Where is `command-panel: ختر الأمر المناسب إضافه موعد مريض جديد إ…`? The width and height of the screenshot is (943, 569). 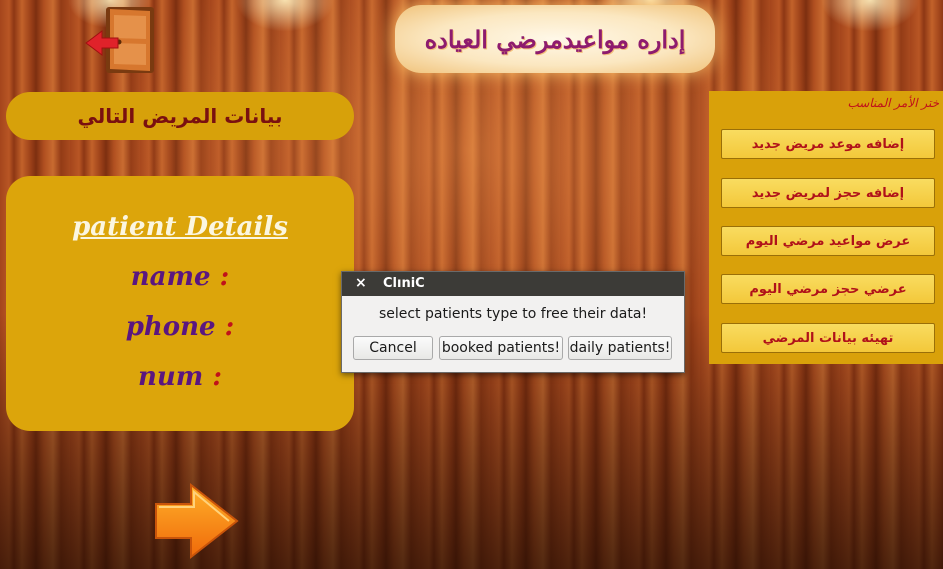 command-panel: ختر الأمر المناسب إضافه موعد مريض جديد إ… is located at coordinates (826, 227).